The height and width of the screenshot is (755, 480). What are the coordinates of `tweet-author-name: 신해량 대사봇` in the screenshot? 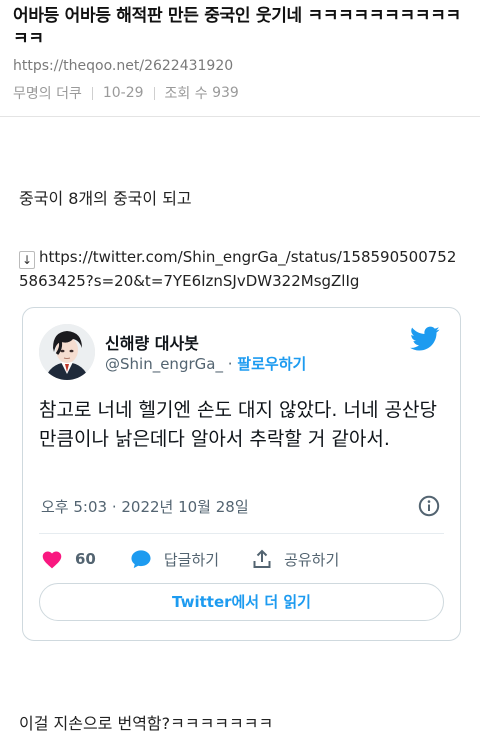 It's located at (152, 342).